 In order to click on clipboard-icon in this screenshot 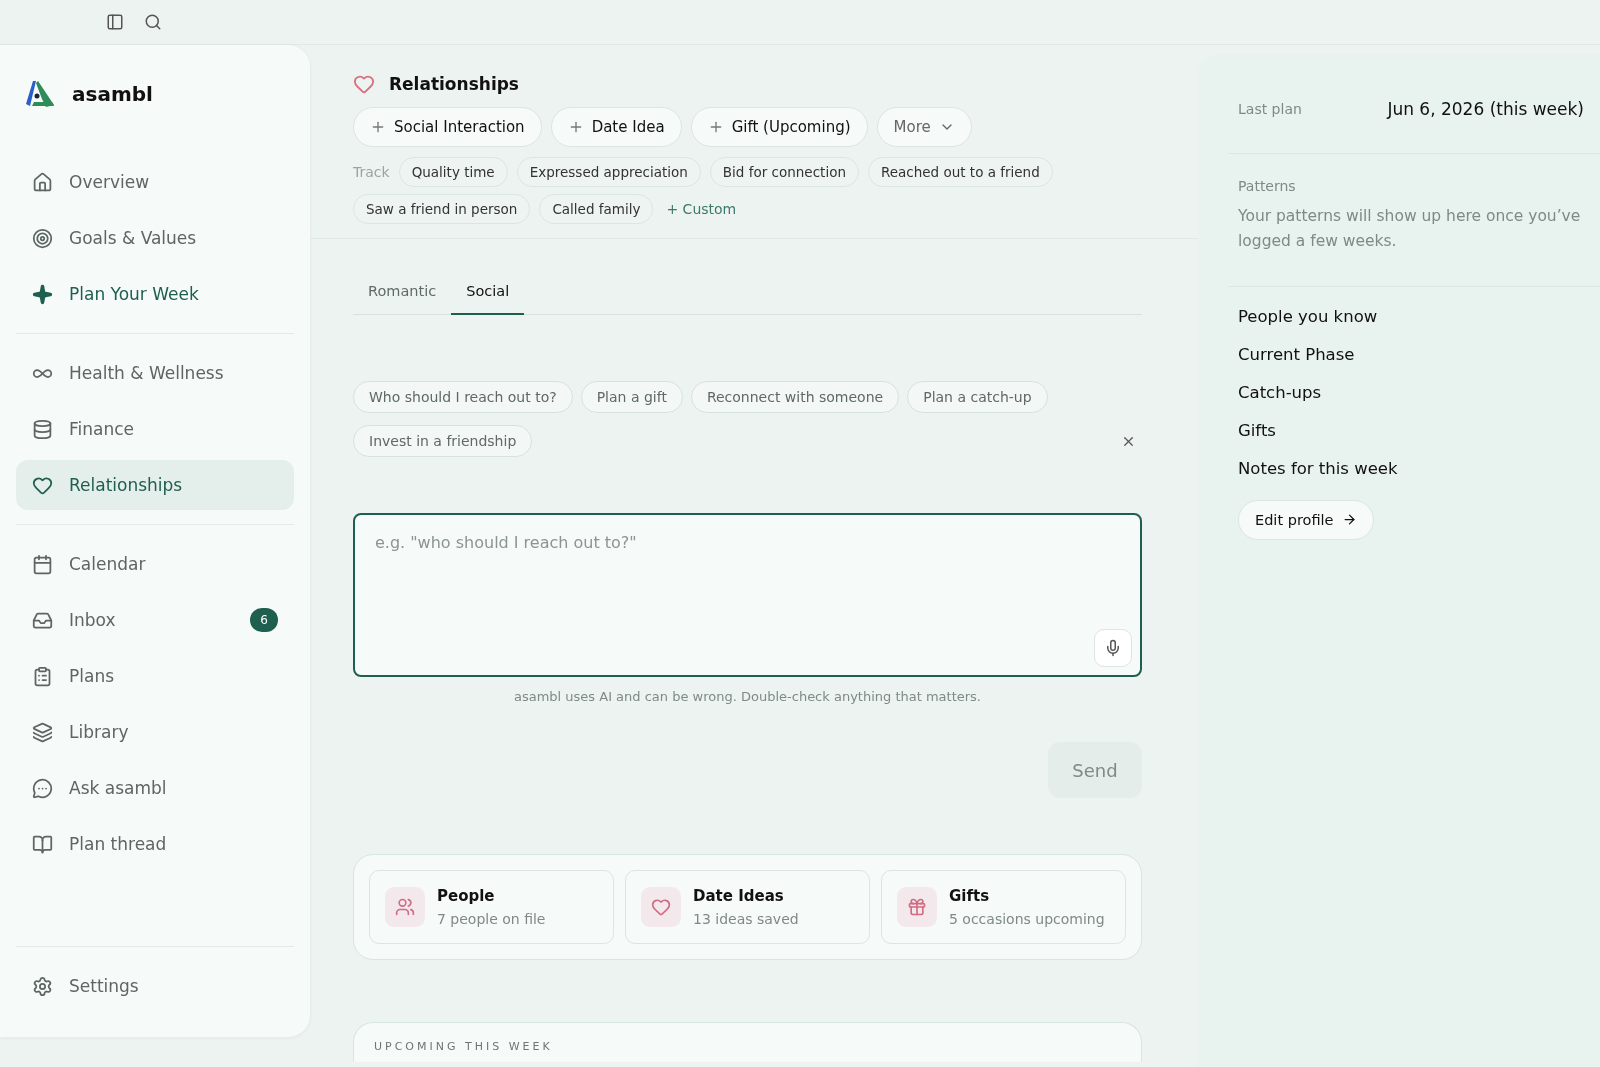, I will do `click(42, 676)`.